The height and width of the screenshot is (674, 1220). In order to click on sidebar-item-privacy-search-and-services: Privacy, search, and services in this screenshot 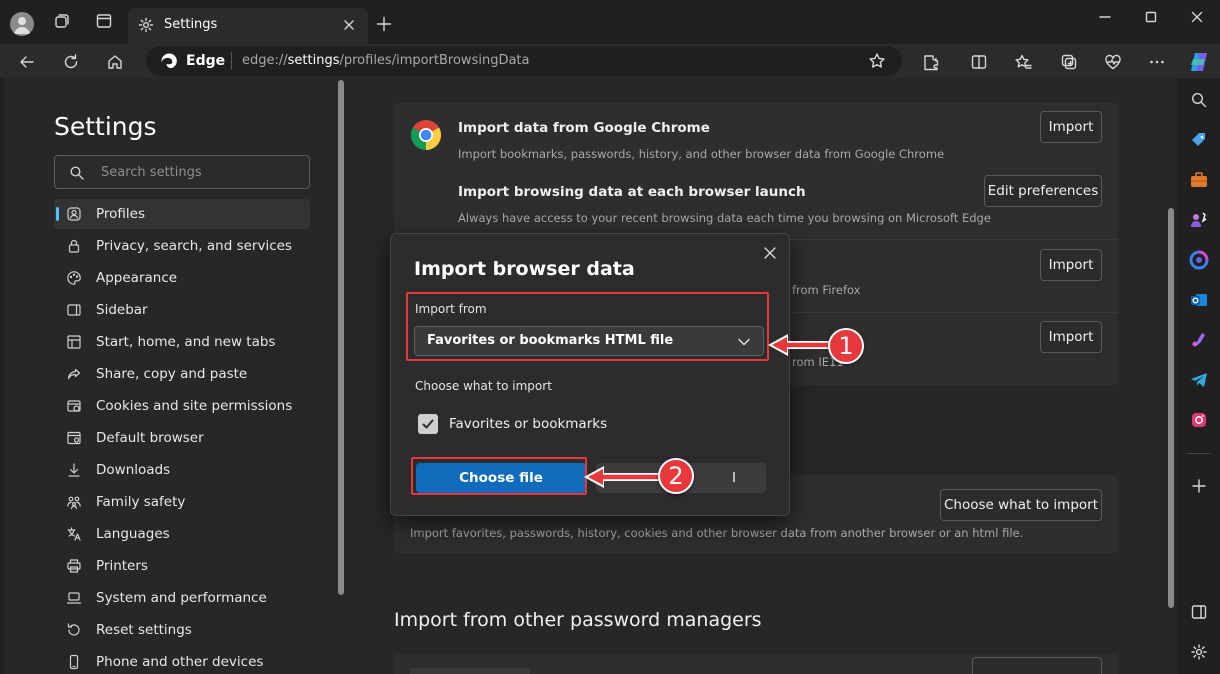, I will do `click(182, 246)`.